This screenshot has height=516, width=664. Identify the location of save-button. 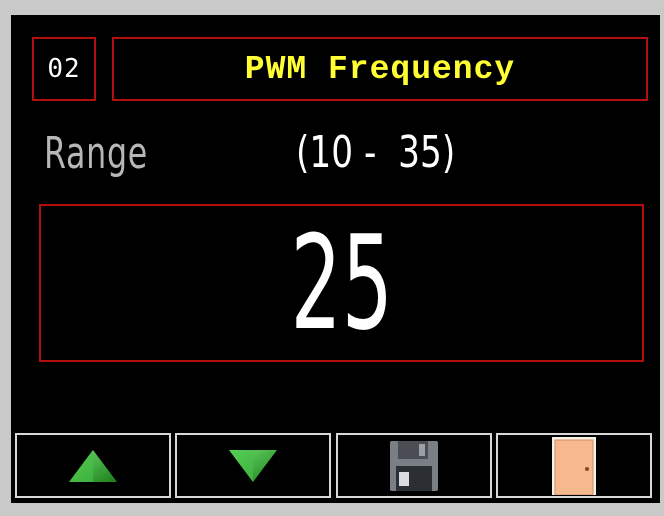
(414, 465).